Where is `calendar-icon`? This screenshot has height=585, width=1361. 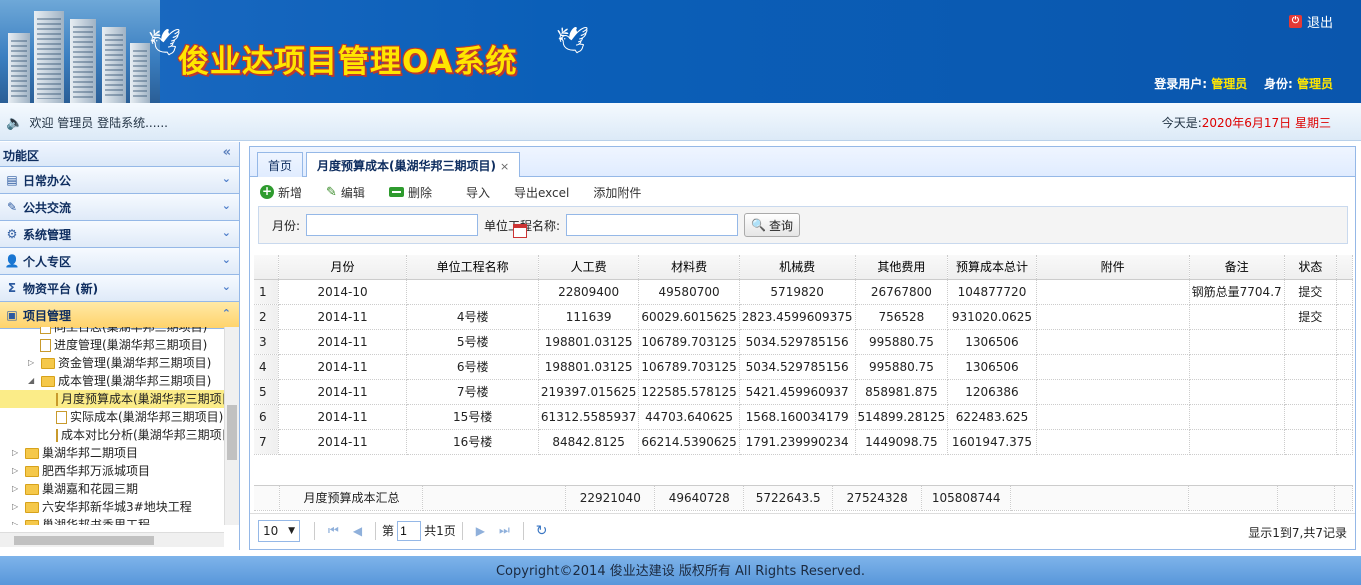
calendar-icon is located at coordinates (520, 231).